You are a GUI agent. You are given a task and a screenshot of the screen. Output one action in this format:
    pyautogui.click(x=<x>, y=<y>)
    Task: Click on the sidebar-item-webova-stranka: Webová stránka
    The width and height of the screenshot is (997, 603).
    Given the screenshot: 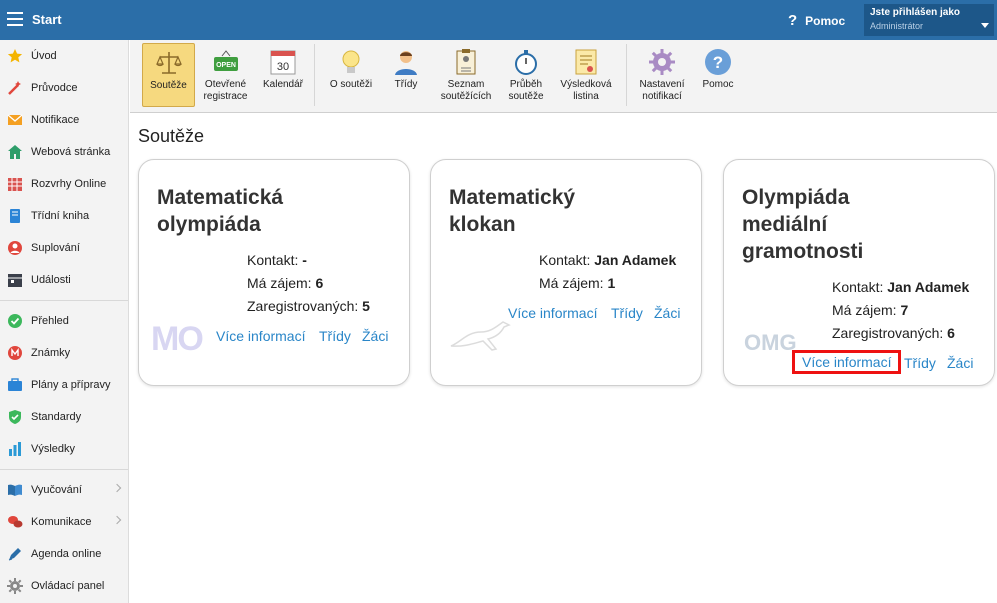 What is the action you would take?
    pyautogui.click(x=64, y=152)
    